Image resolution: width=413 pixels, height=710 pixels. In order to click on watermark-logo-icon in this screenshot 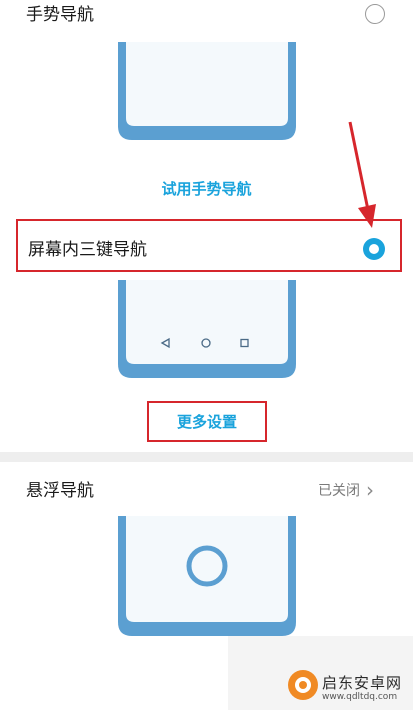, I will do `click(303, 685)`.